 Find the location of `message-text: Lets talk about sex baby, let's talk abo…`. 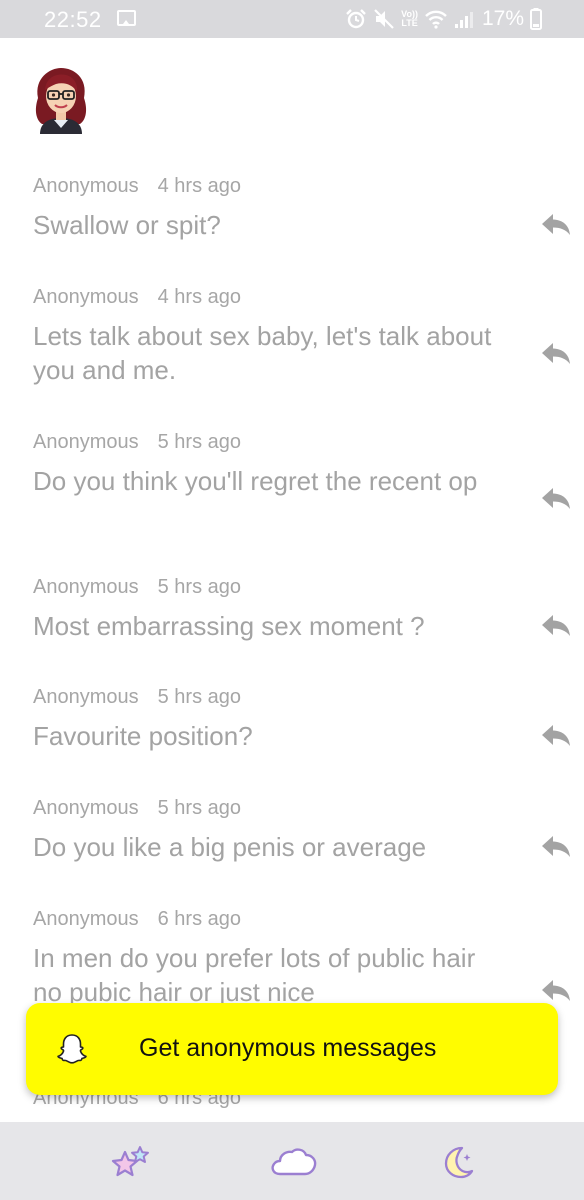

message-text: Lets talk about sex baby, let's talk abo… is located at coordinates (262, 353).